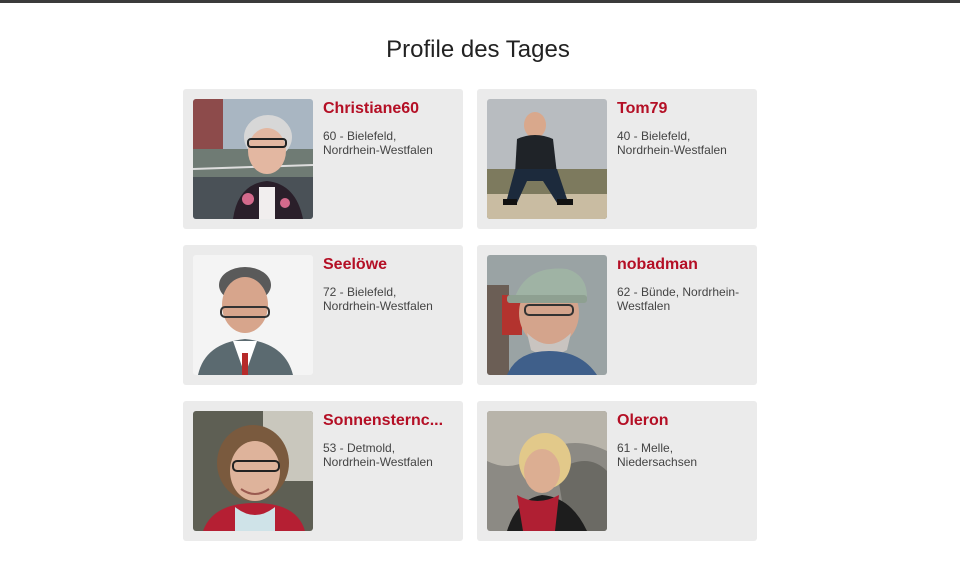  I want to click on profile-info: Oleron 61 - Melle, Niedersachsen, so click(682, 440).